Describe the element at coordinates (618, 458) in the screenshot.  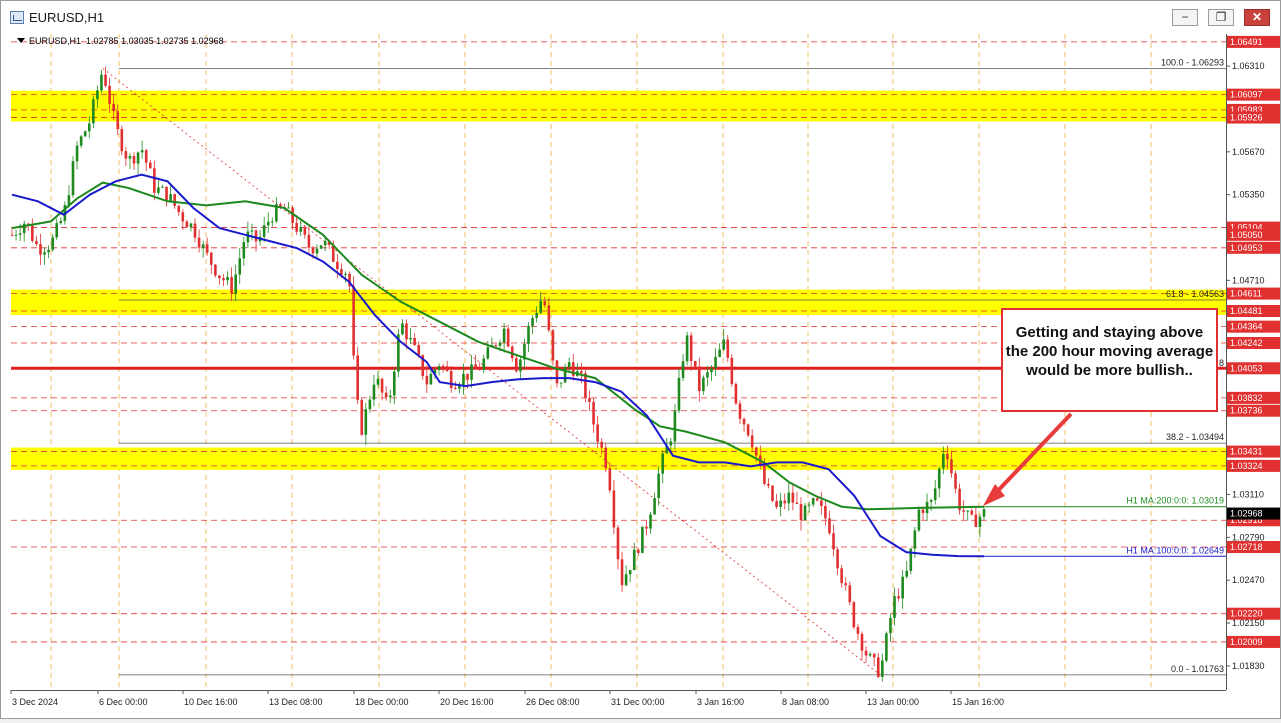
I see `support-resistance-zone` at that location.